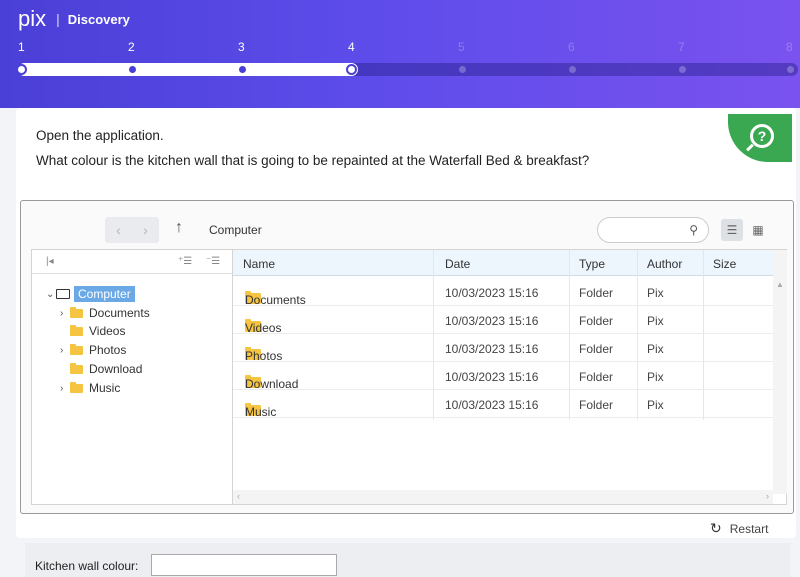 The width and height of the screenshot is (800, 577). I want to click on tree-item-label: Music, so click(105, 388).